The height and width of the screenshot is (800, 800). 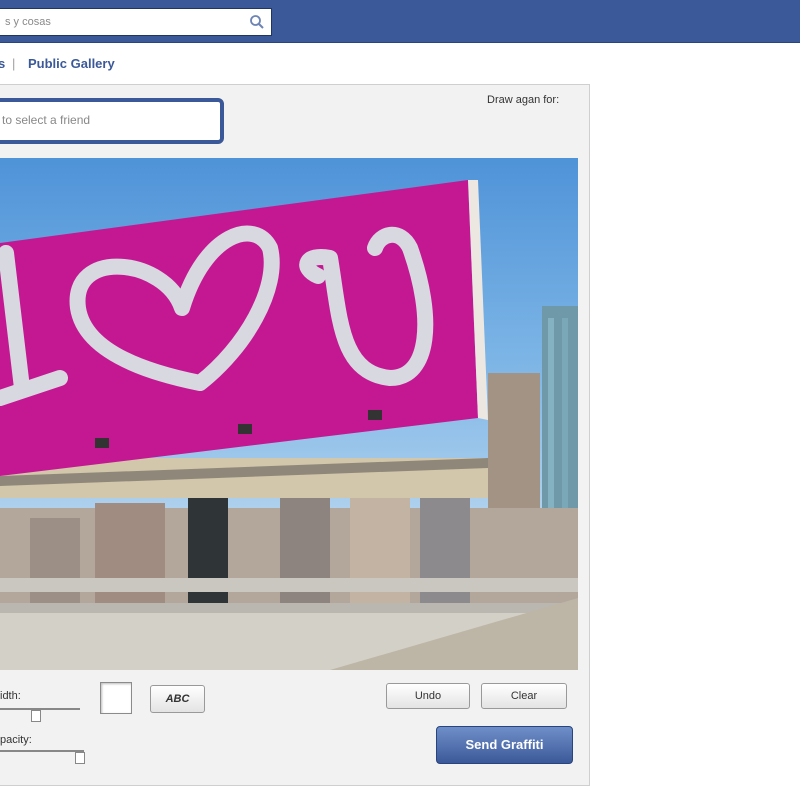 I want to click on brush-width-label: idth:, so click(x=10, y=696).